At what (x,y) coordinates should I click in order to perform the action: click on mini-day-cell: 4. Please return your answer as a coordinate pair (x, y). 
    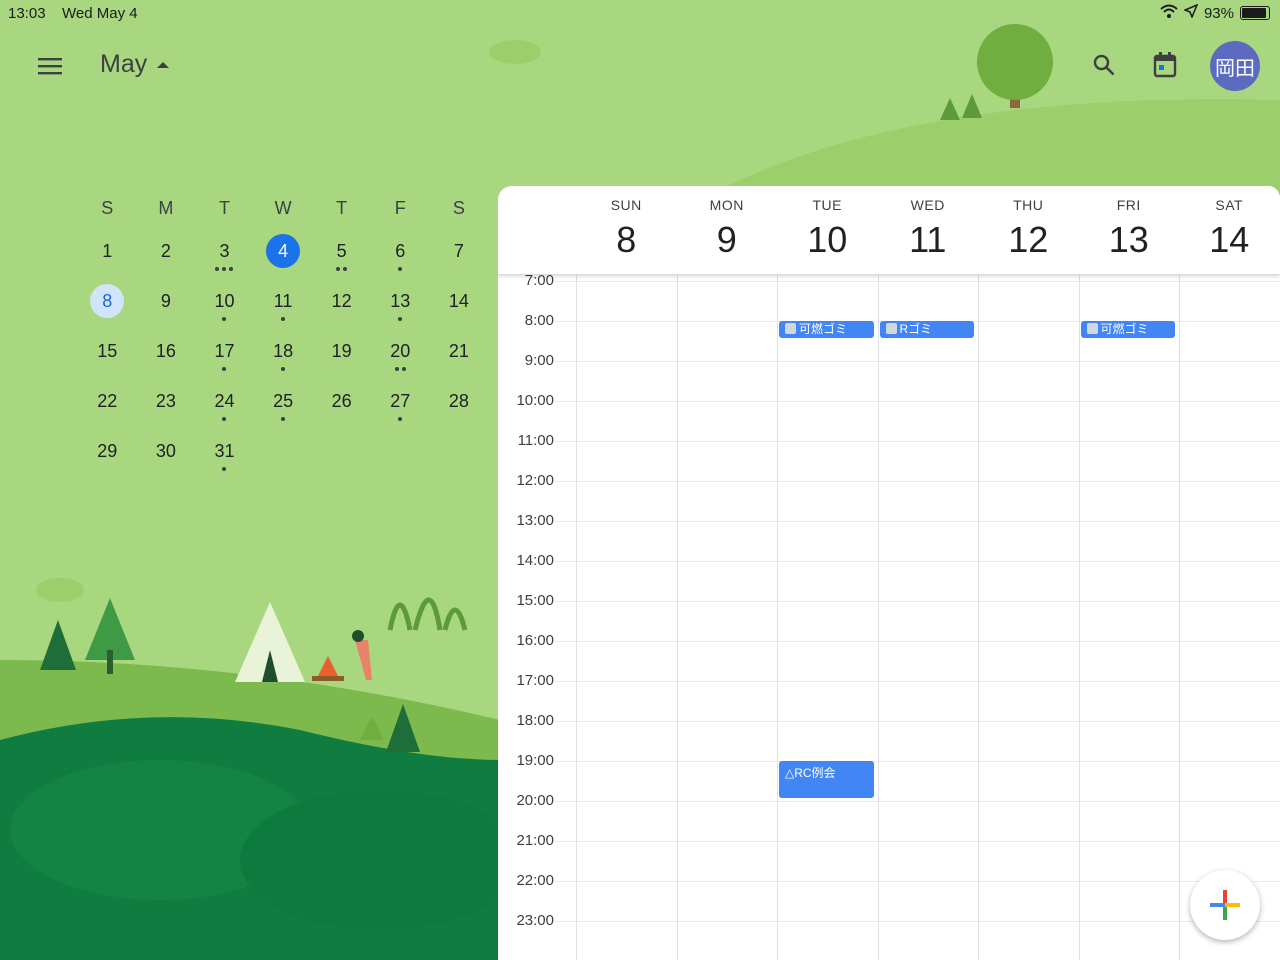
    Looking at the image, I should click on (283, 251).